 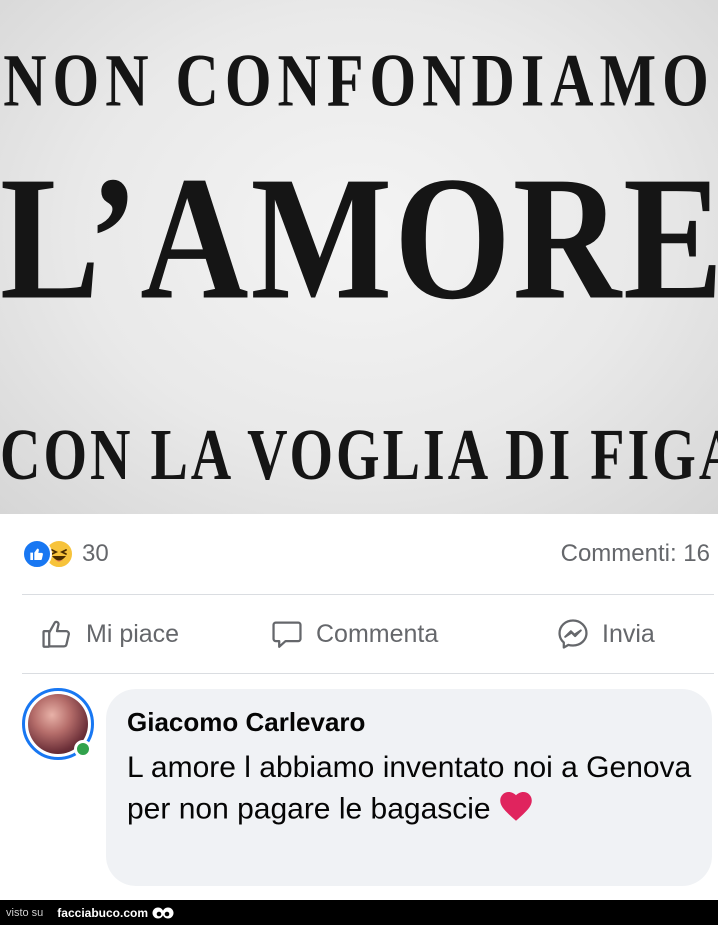 I want to click on comment-author: Giacomo Carlevaro, so click(x=409, y=722).